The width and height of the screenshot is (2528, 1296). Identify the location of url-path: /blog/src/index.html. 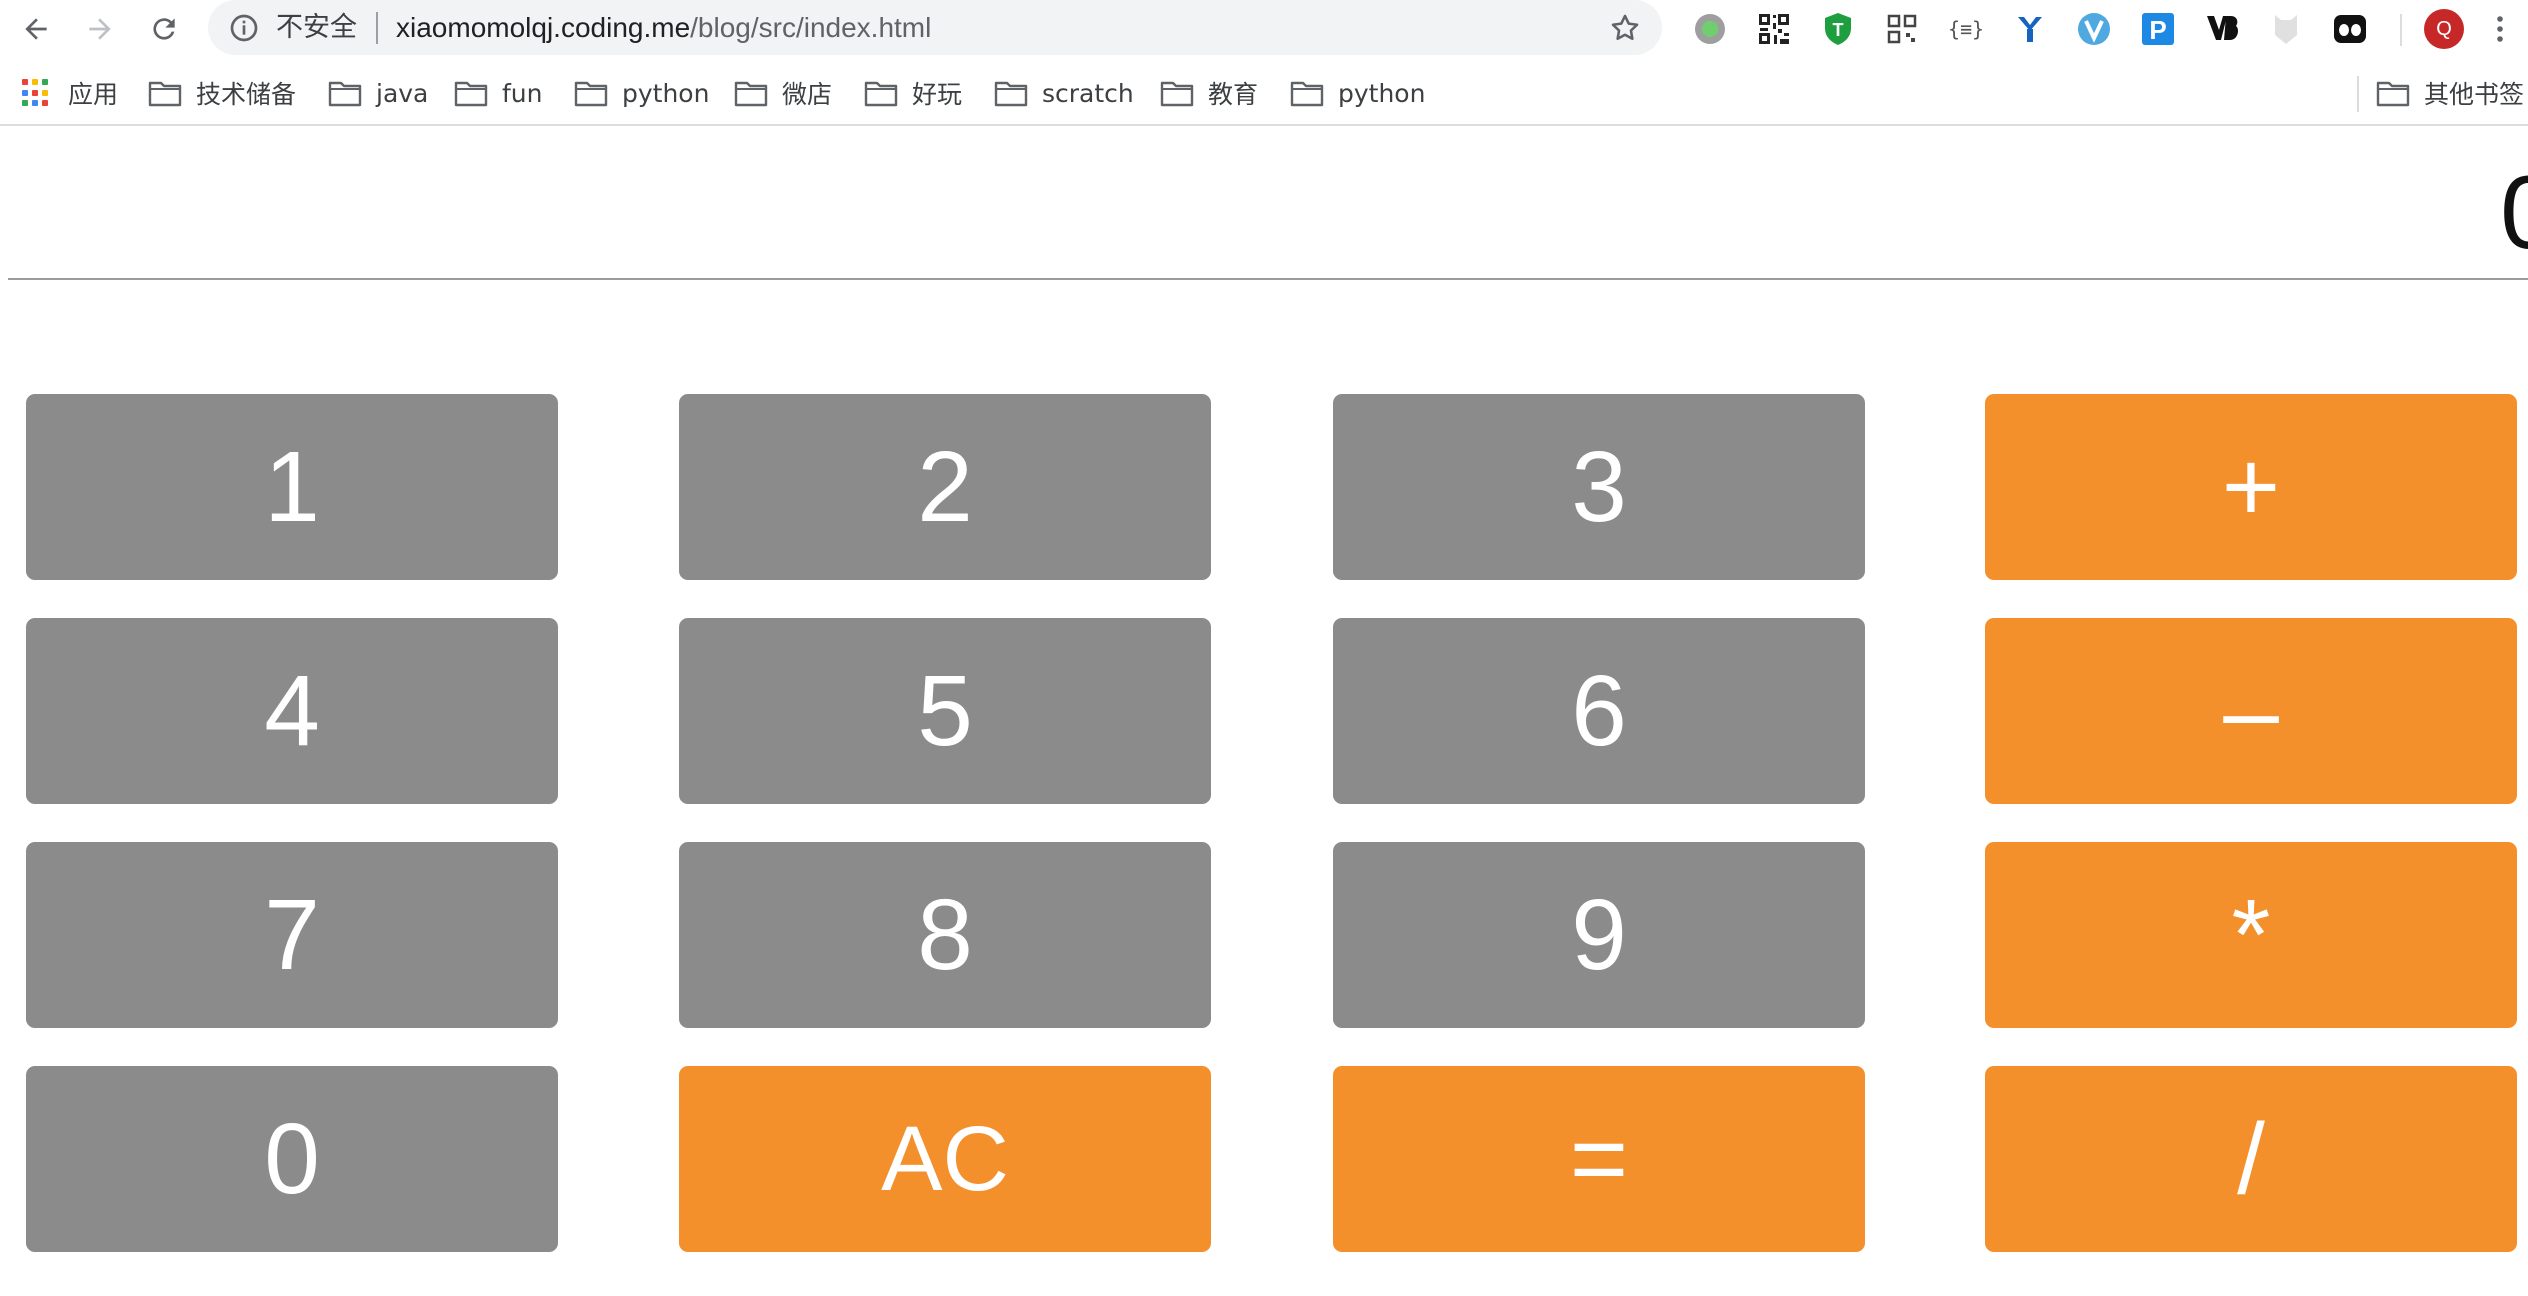
(811, 27).